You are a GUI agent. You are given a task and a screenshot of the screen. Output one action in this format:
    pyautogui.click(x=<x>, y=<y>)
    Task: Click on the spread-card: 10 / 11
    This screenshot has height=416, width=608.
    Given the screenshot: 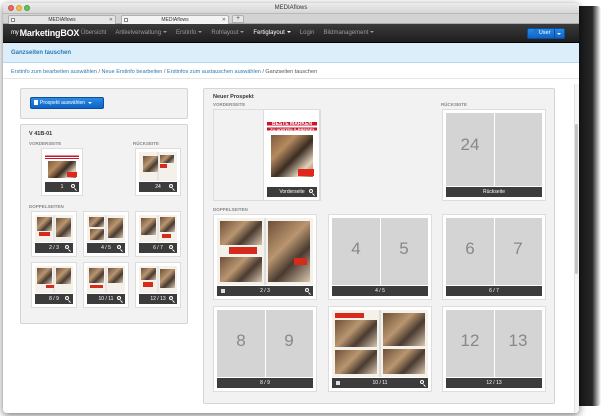 What is the action you would take?
    pyautogui.click(x=106, y=285)
    